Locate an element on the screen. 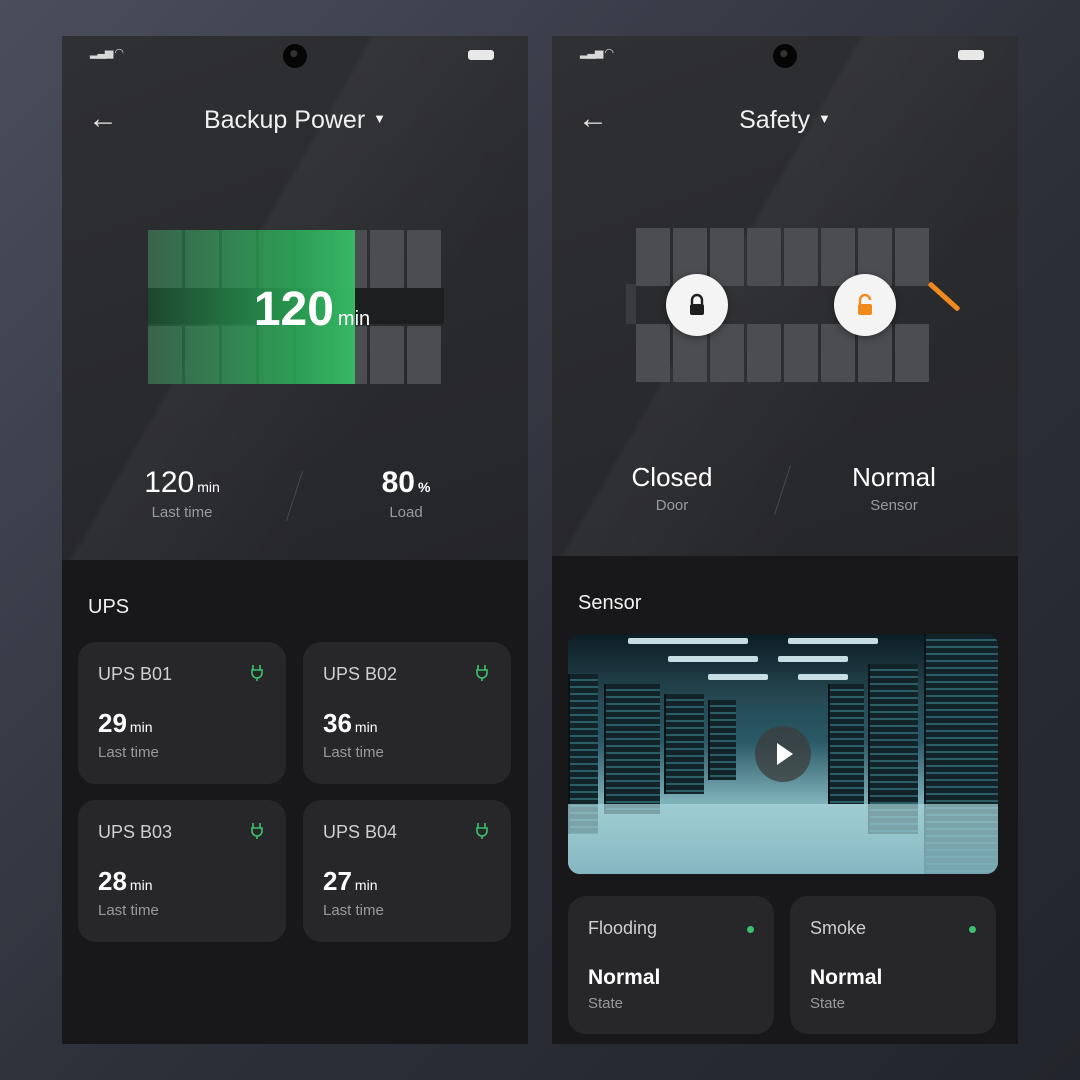 Image resolution: width=1080 pixels, height=1080 pixels. ups-card: UPS B02 36 min Last time is located at coordinates (407, 713).